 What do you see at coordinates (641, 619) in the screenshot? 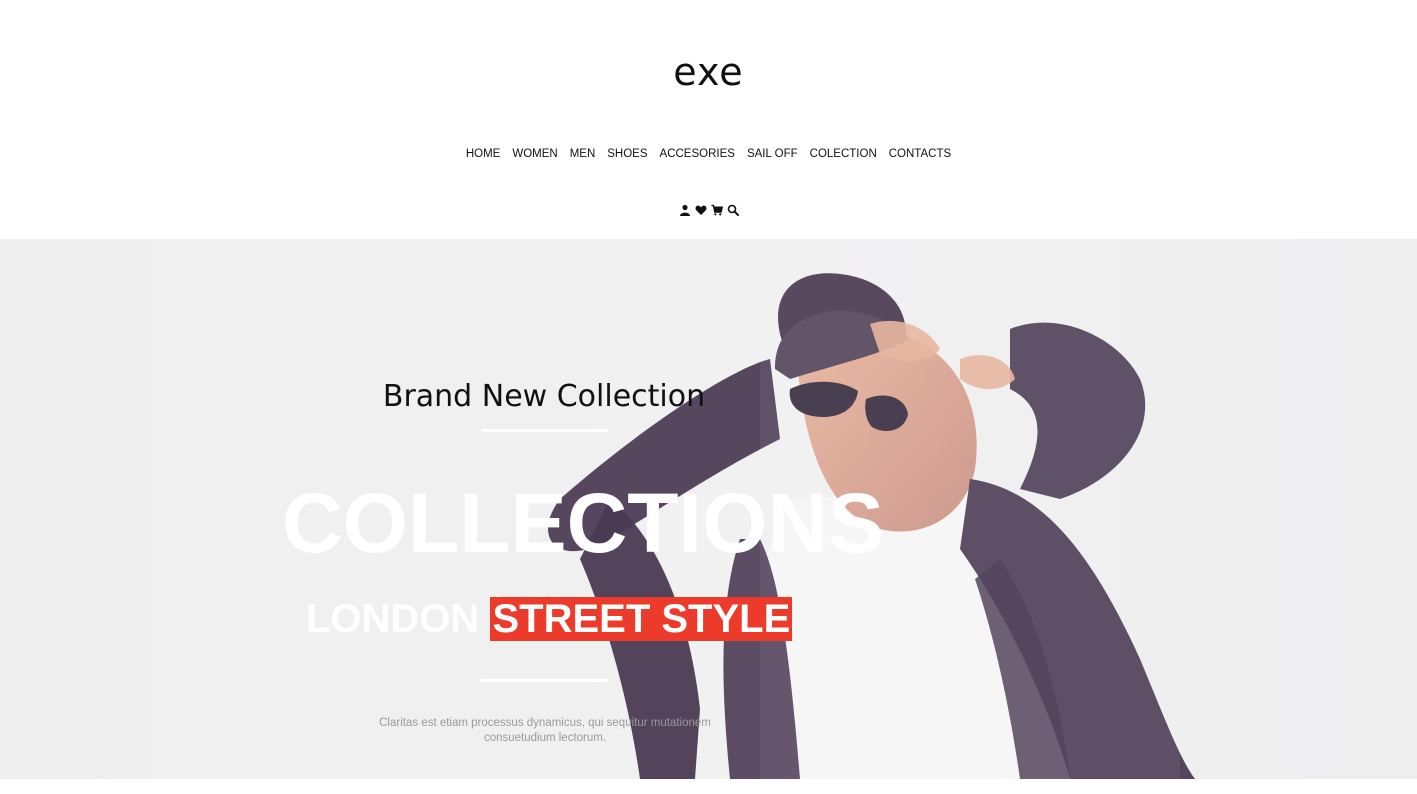
I see `hero-subline-highlight: STREET STYLE` at bounding box center [641, 619].